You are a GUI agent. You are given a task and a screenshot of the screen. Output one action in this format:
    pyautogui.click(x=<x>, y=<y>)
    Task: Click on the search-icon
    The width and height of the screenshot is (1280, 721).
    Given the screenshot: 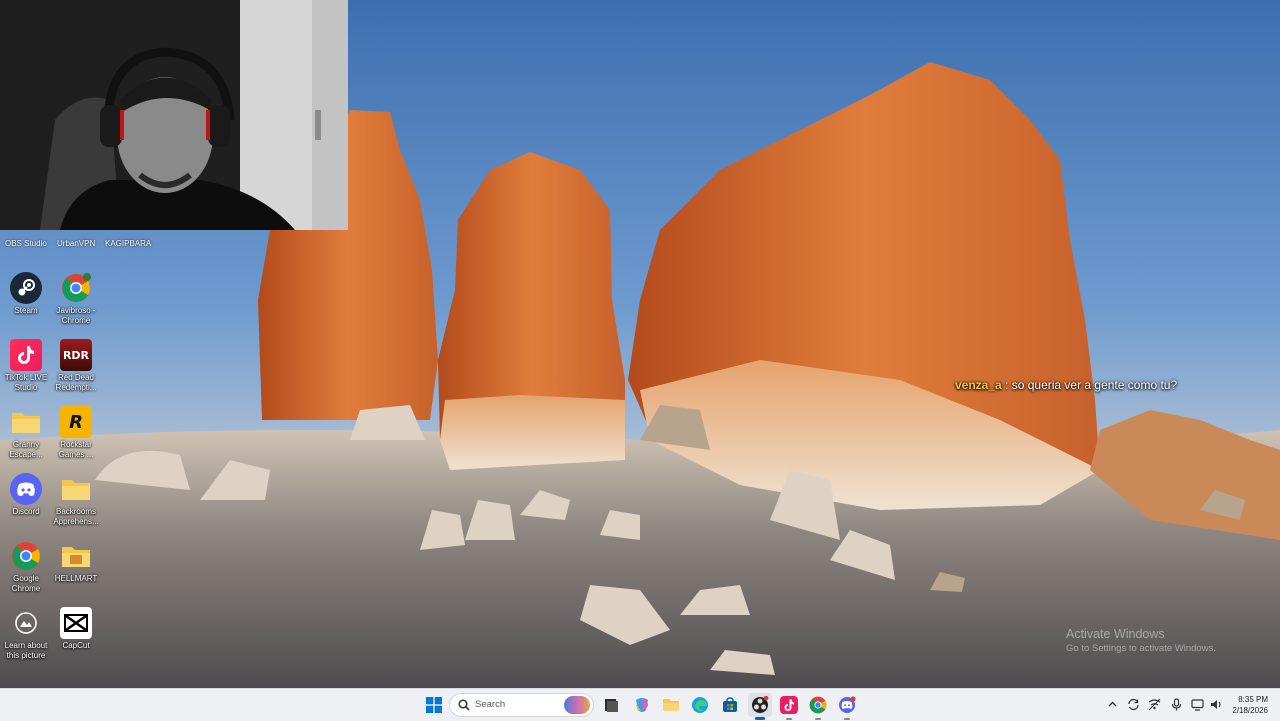 What is the action you would take?
    pyautogui.click(x=464, y=705)
    